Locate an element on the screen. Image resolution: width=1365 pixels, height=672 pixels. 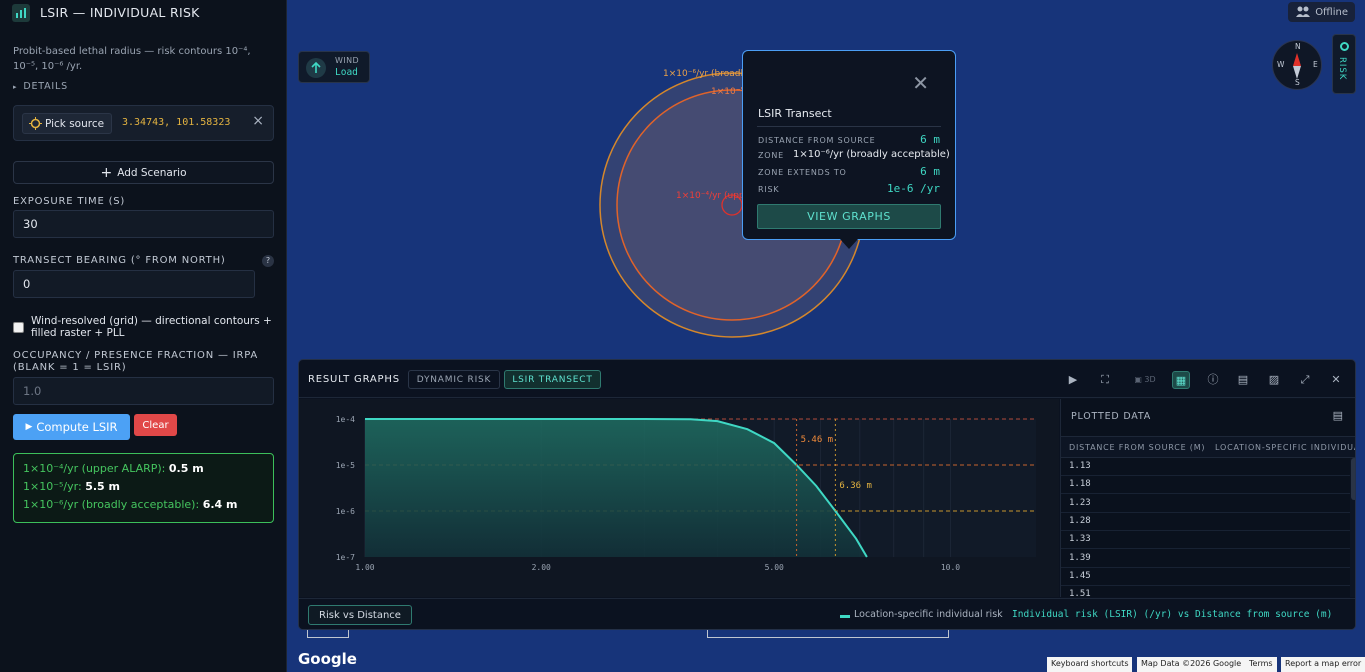
crosshair-icon is located at coordinates (35, 123).